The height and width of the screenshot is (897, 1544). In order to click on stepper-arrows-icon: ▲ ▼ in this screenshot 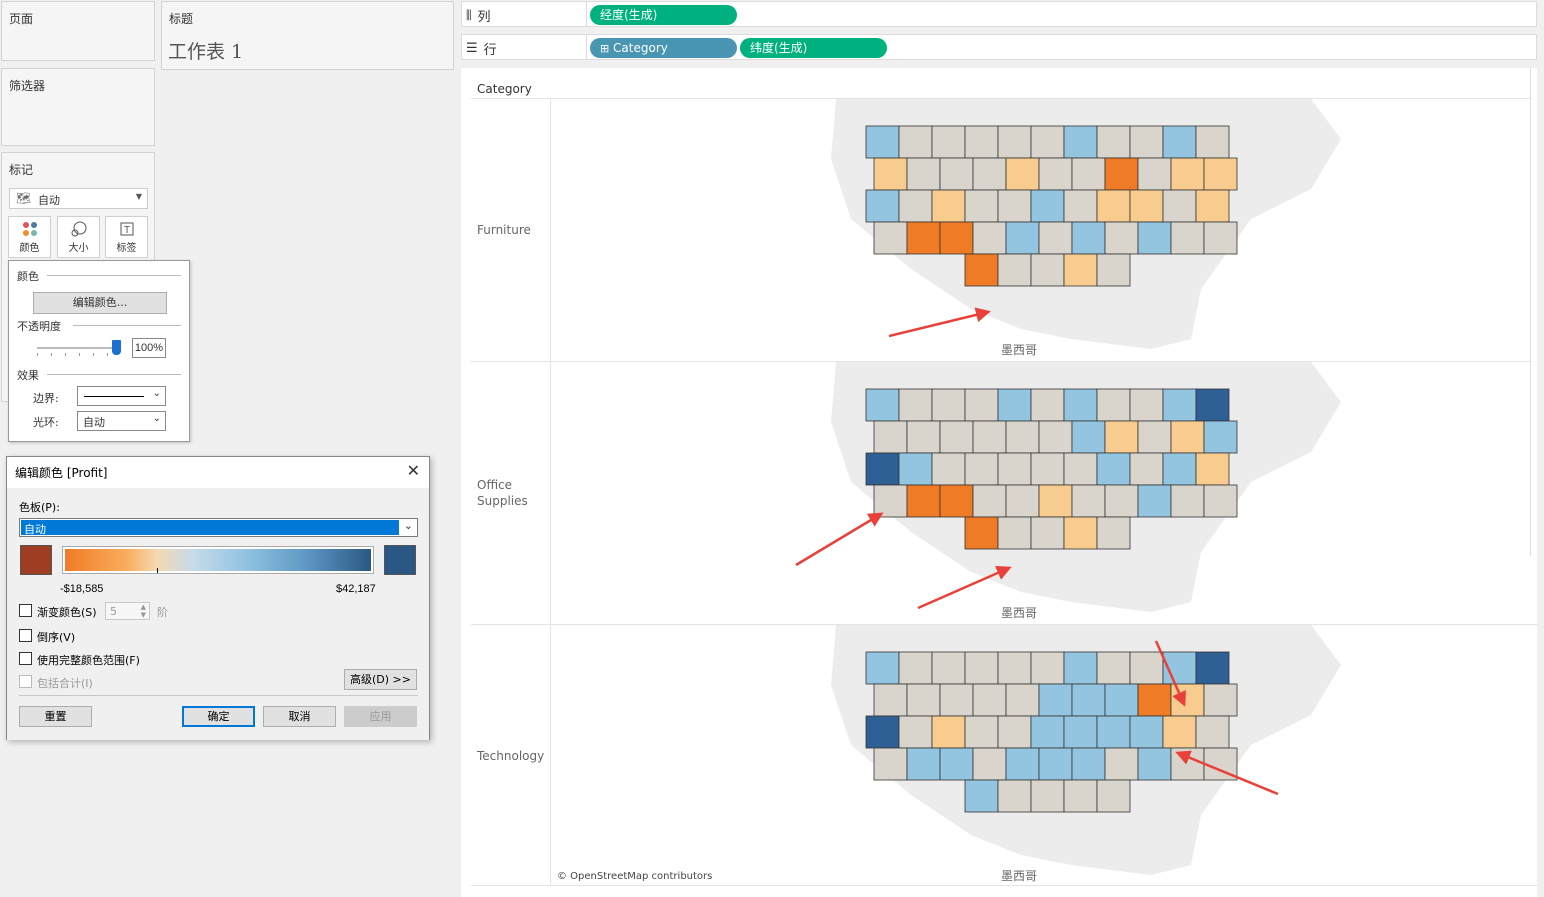, I will do `click(143, 611)`.